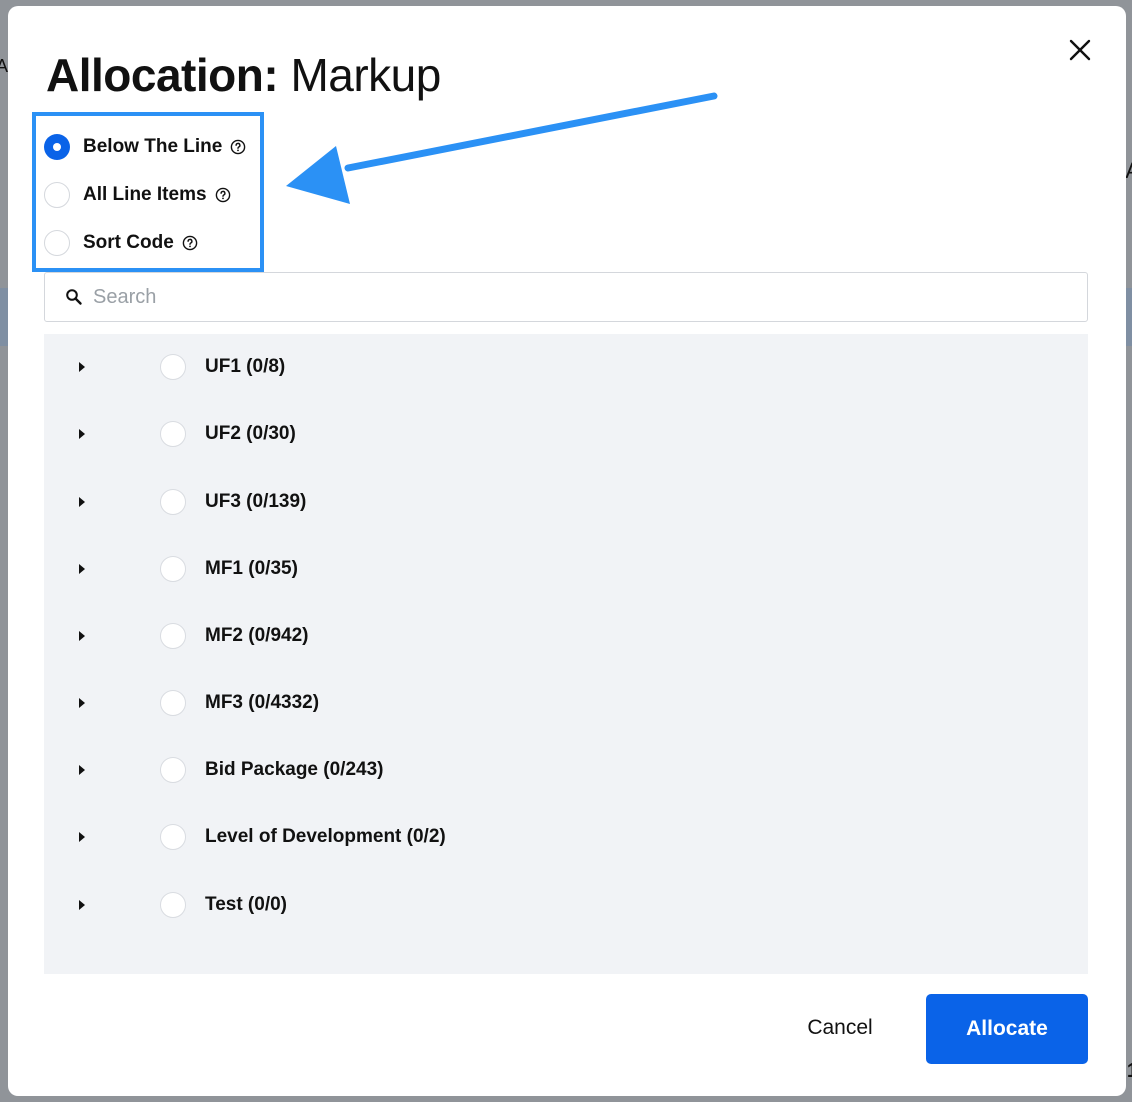 This screenshot has height=1102, width=1132. Describe the element at coordinates (246, 904) in the screenshot. I see `tree-label: Test (0/0)` at that location.